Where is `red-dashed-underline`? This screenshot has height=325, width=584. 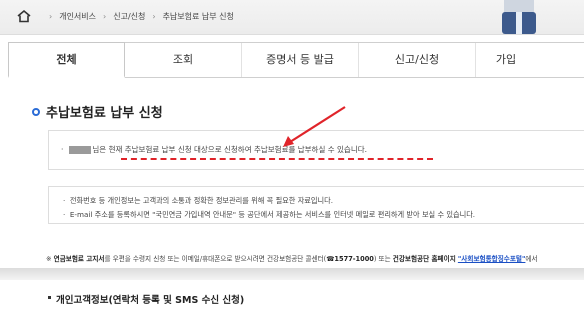 red-dashed-underline is located at coordinates (277, 159).